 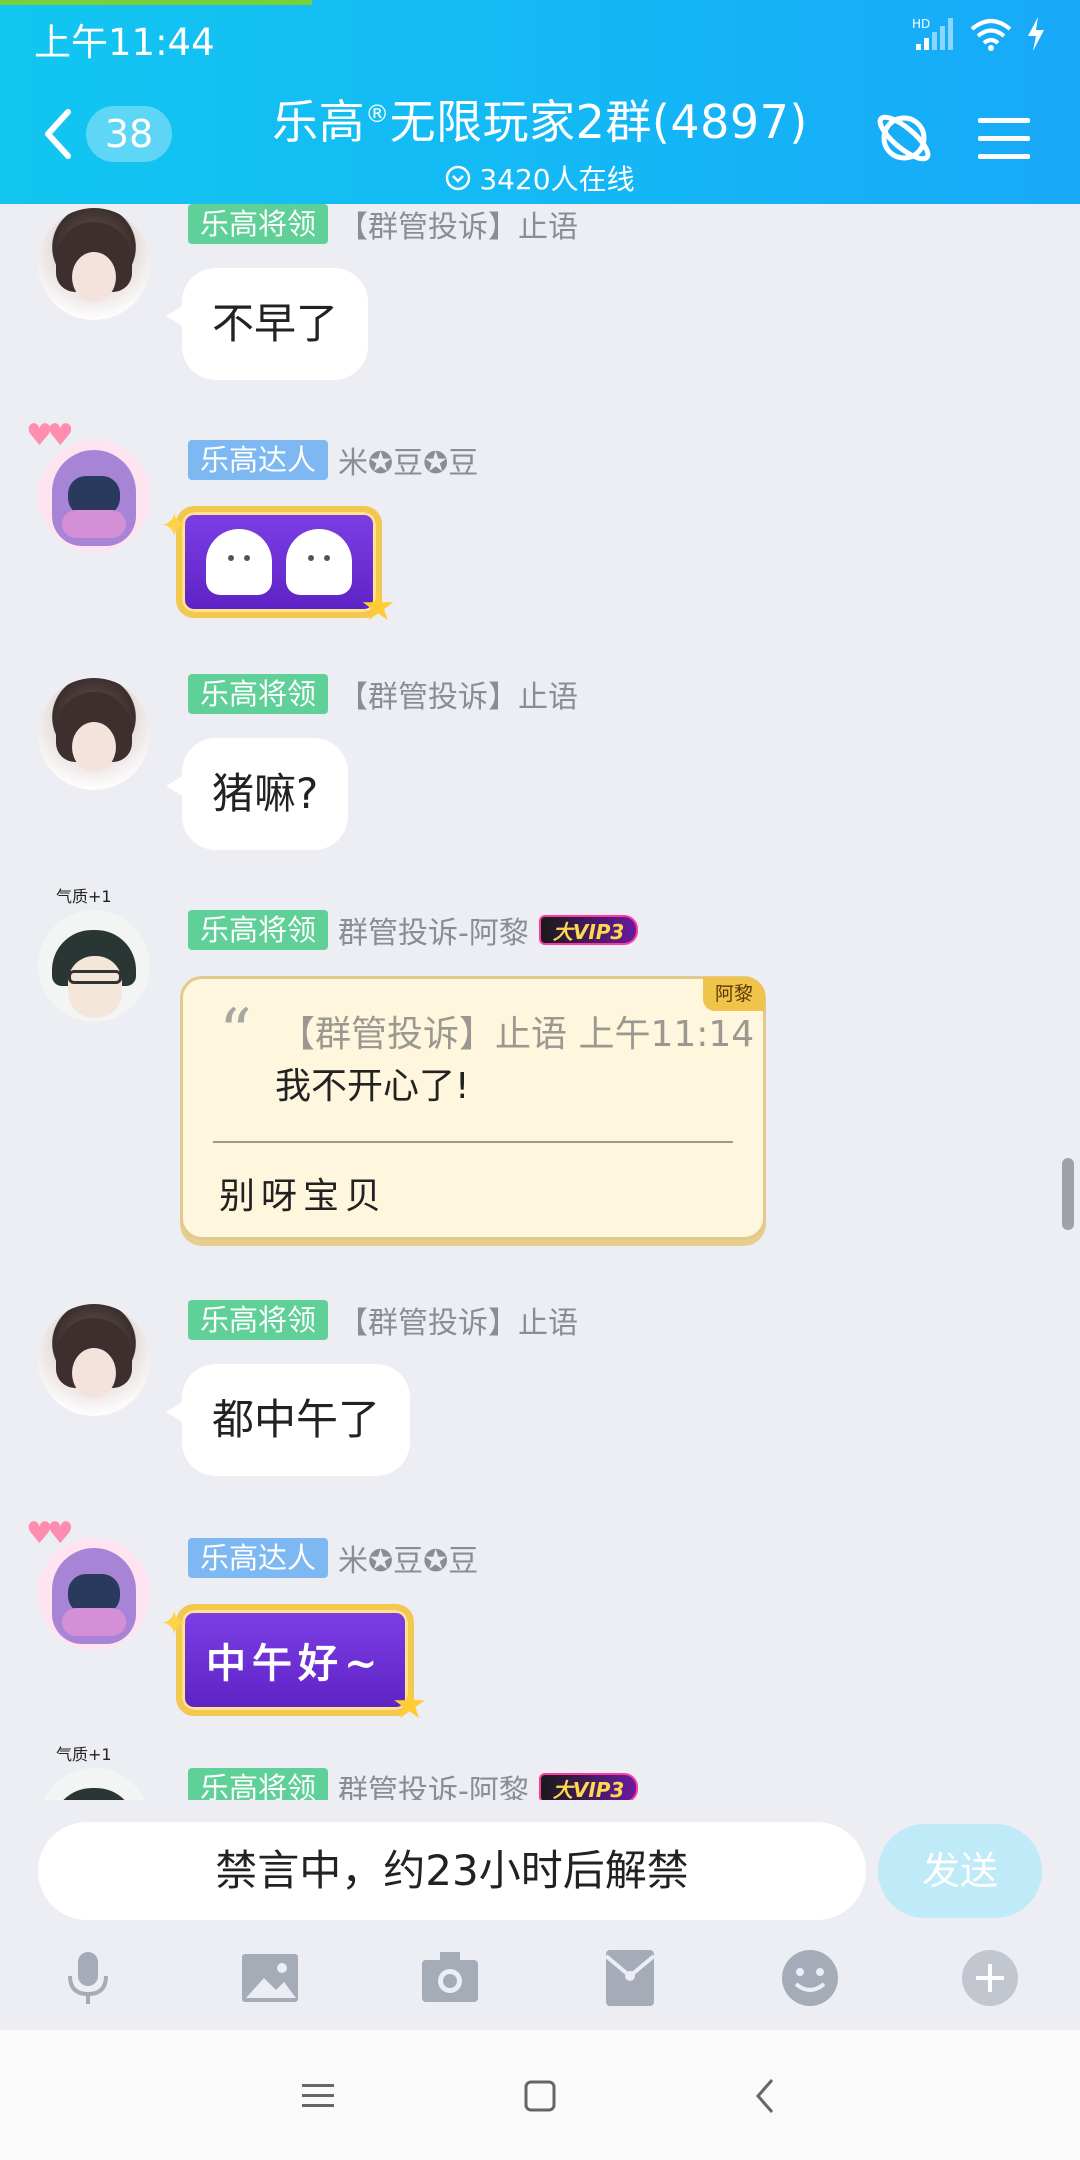 What do you see at coordinates (458, 178) in the screenshot?
I see `chevron-circle-down-icon` at bounding box center [458, 178].